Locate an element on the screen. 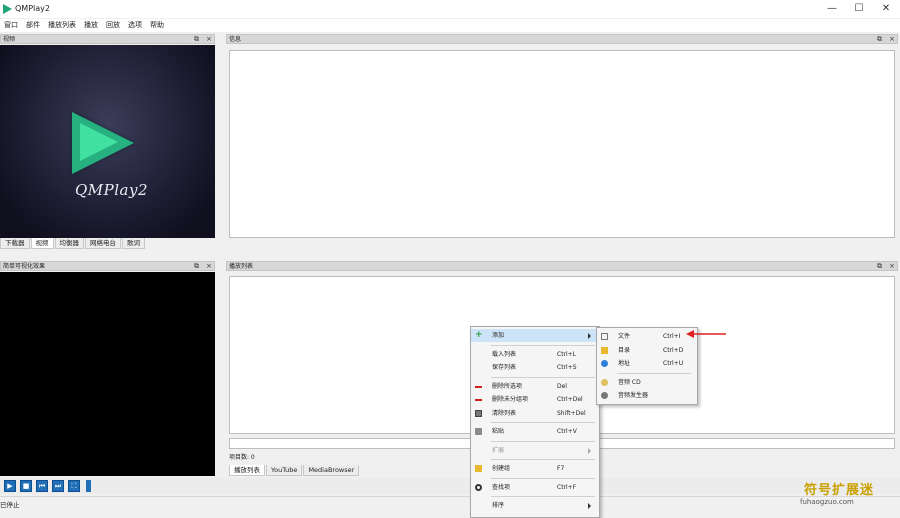  menu-item-4: 回放 is located at coordinates (113, 25).